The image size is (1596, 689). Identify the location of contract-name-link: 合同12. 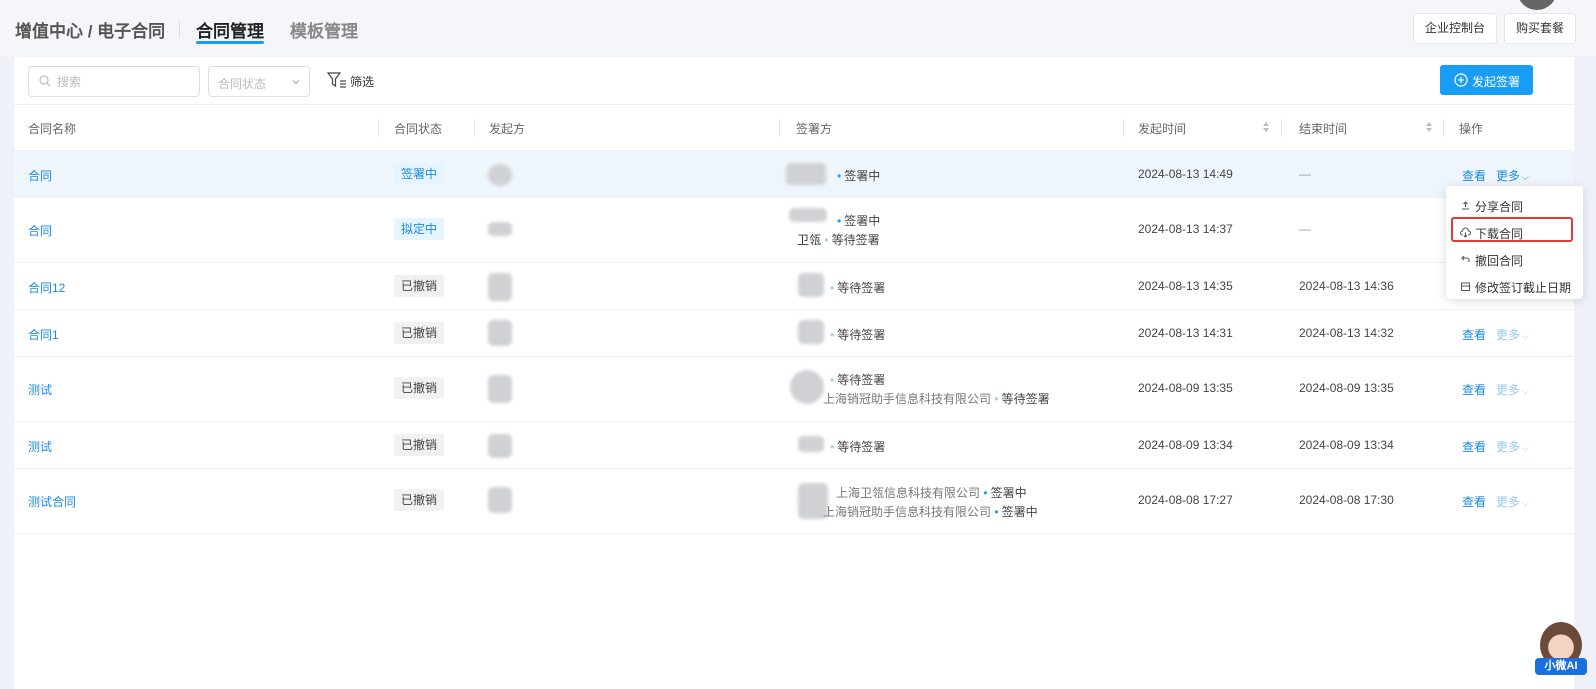
(46, 287).